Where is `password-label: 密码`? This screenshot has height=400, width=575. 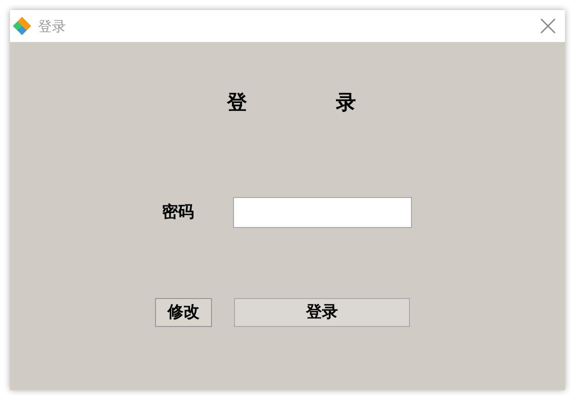 password-label: 密码 is located at coordinates (178, 212).